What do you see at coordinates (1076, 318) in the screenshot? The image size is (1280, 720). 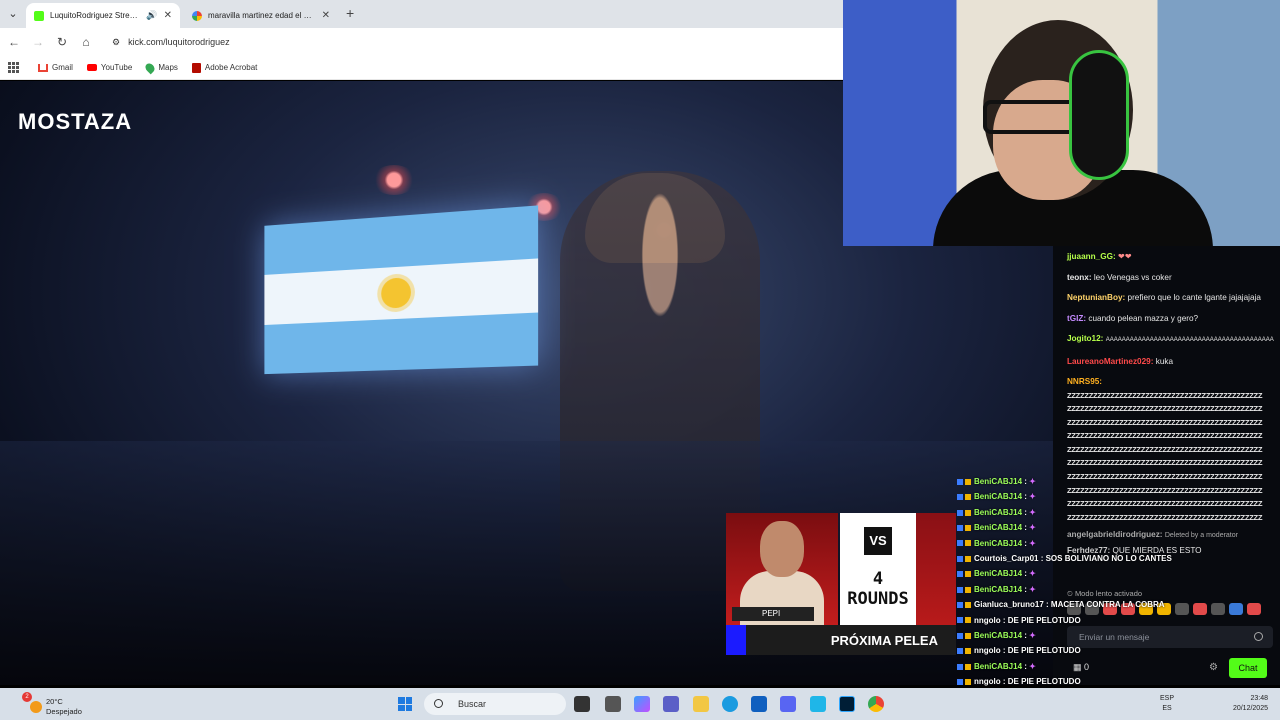 I see `chat-username: tGIZ:` at bounding box center [1076, 318].